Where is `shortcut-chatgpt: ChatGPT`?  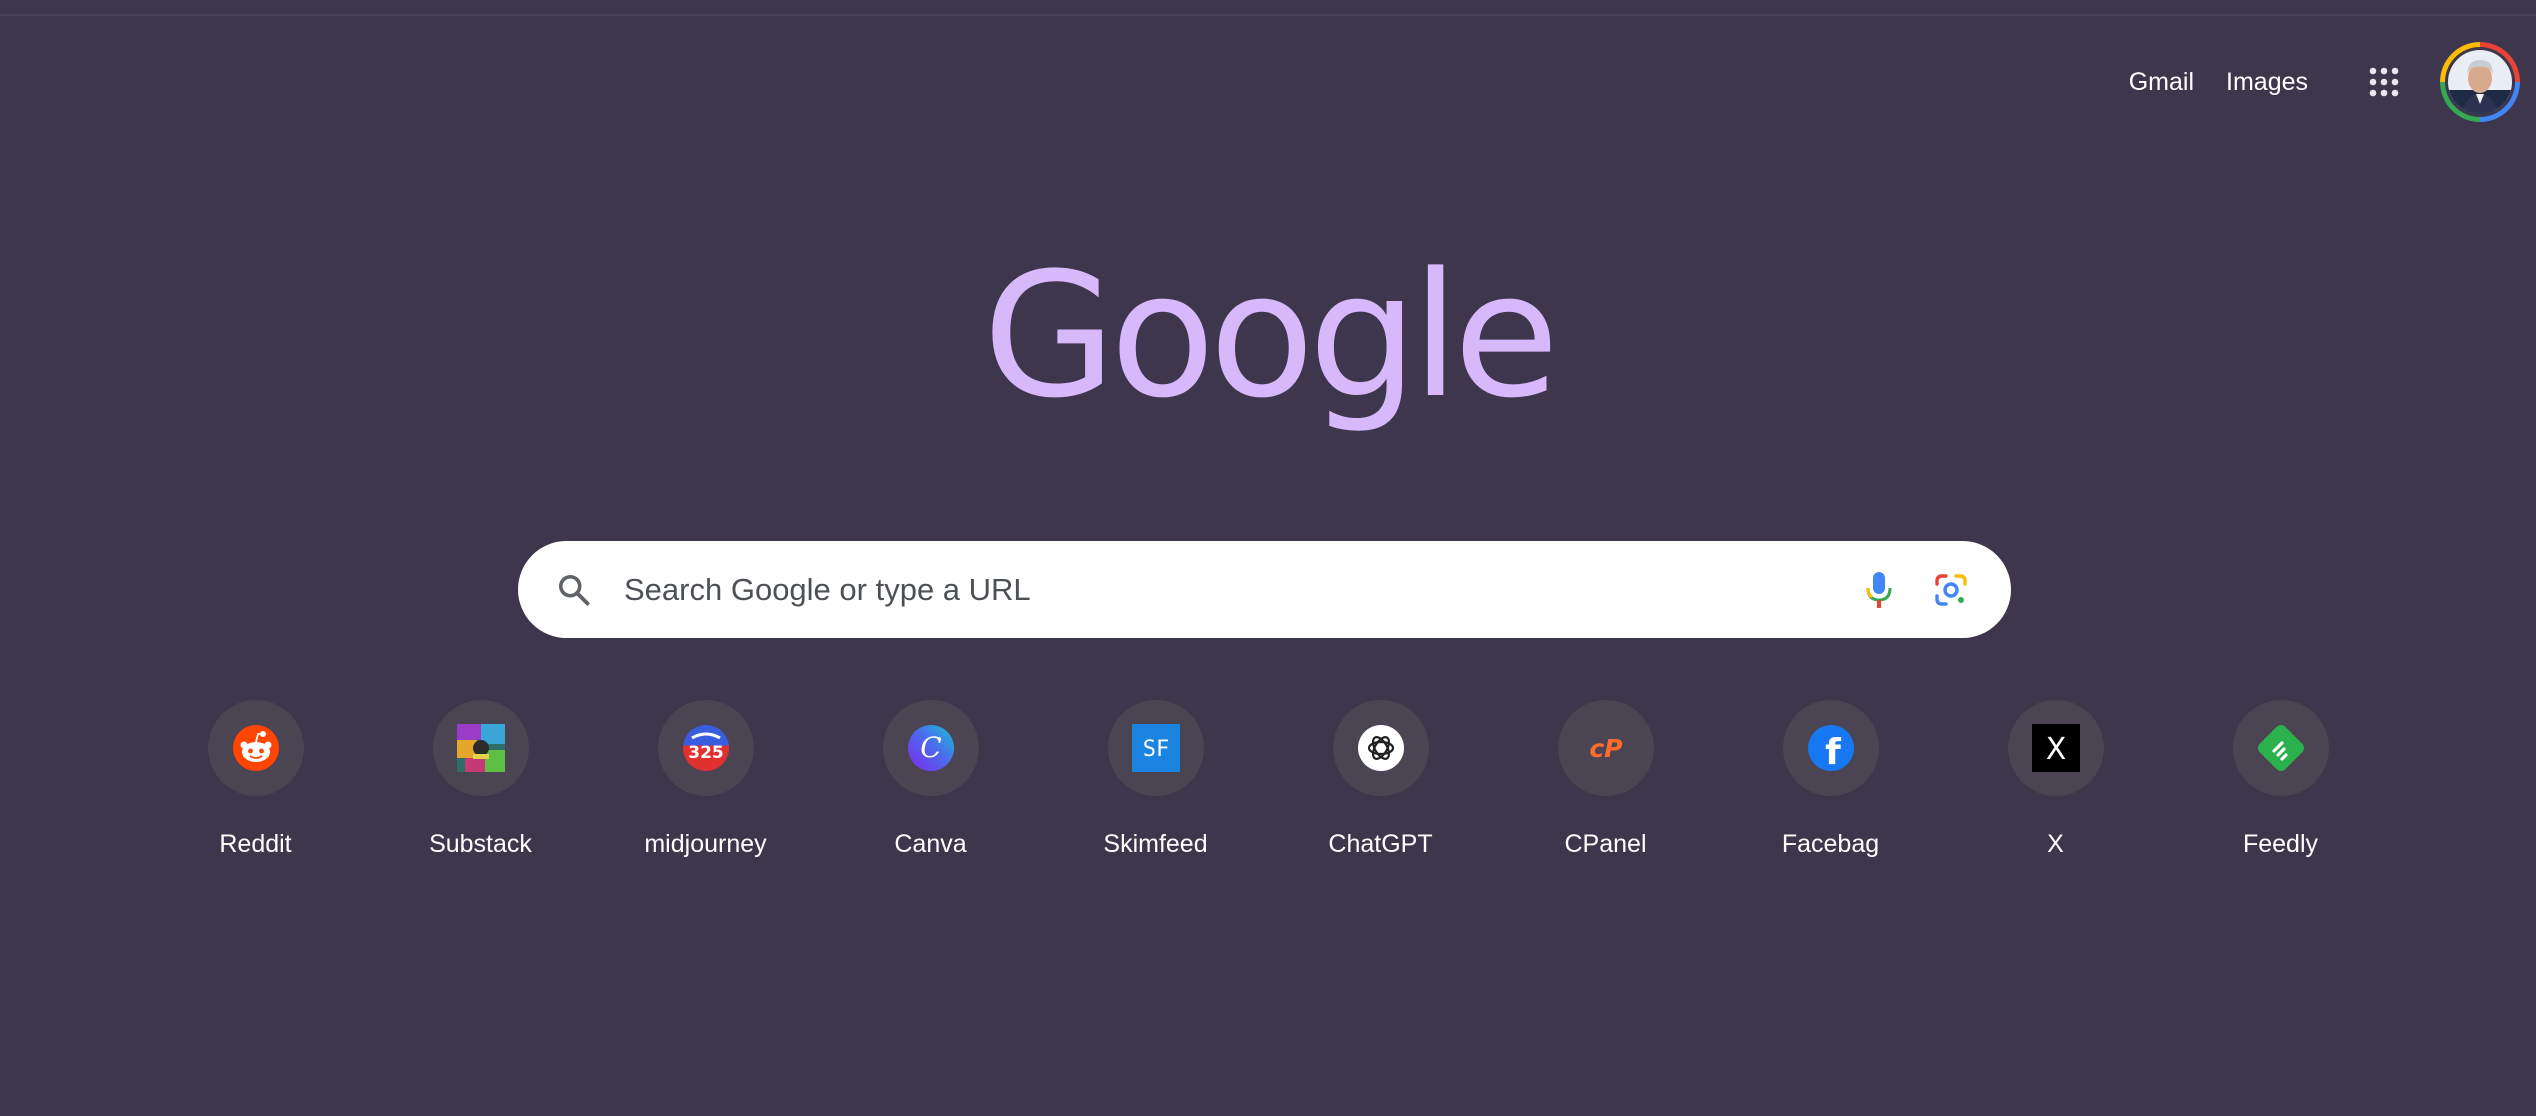
shortcut-chatgpt: ChatGPT is located at coordinates (1380, 779).